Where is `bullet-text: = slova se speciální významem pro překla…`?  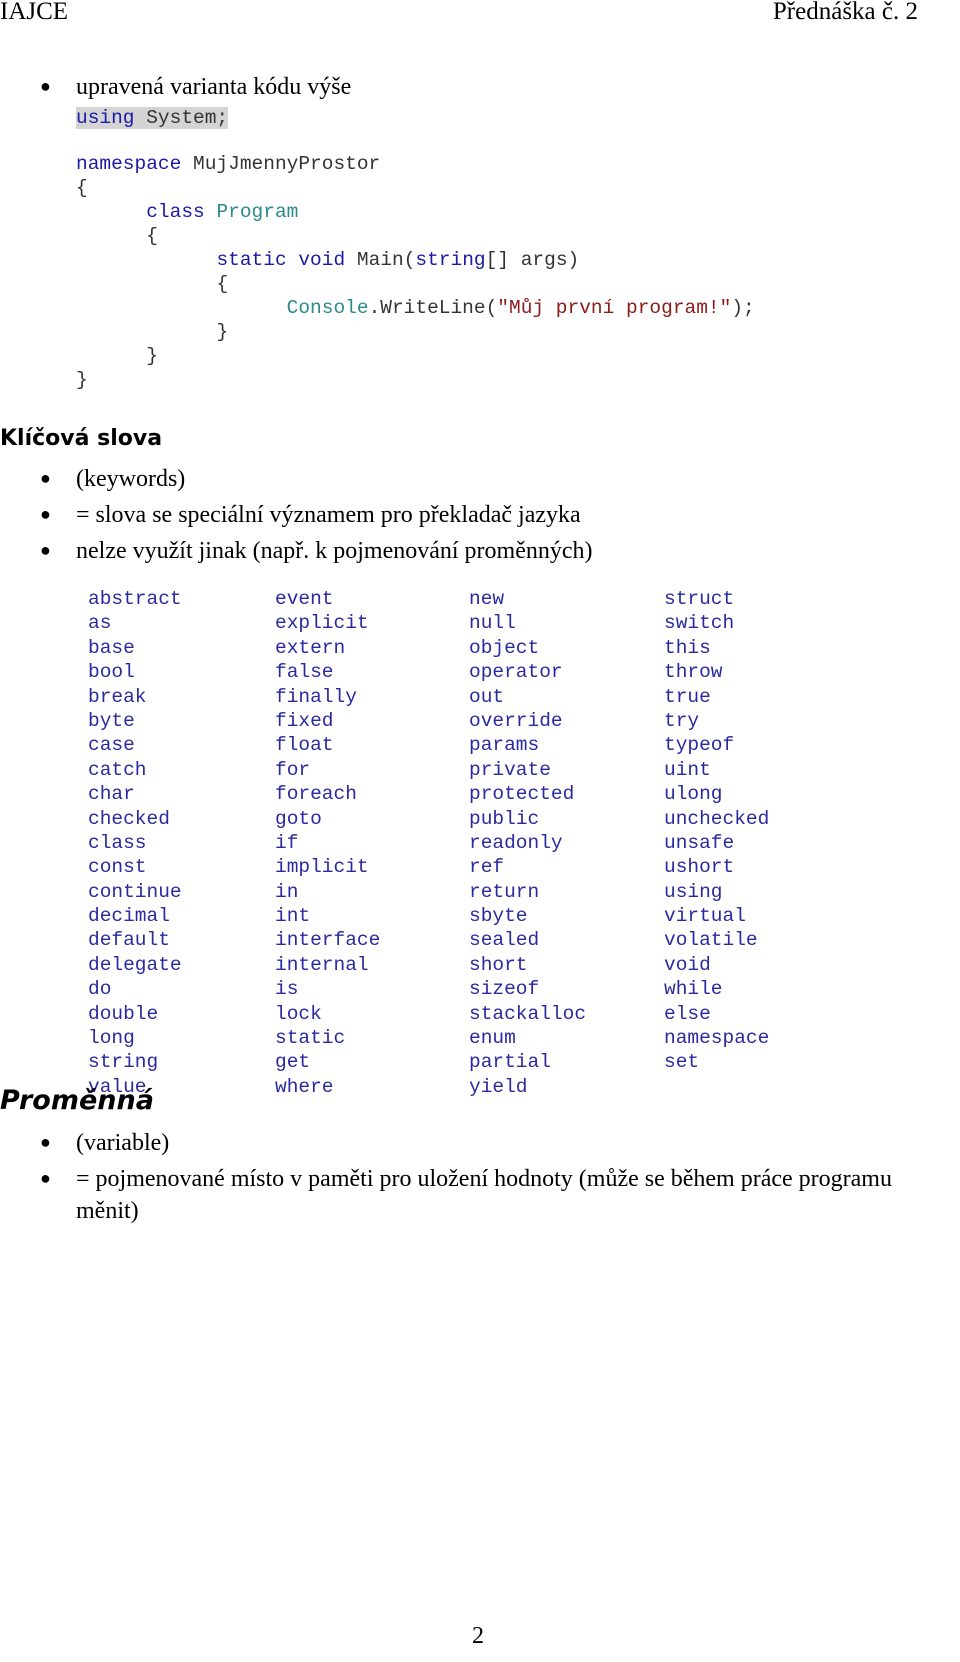 bullet-text: = slova se speciální významem pro překla… is located at coordinates (328, 515).